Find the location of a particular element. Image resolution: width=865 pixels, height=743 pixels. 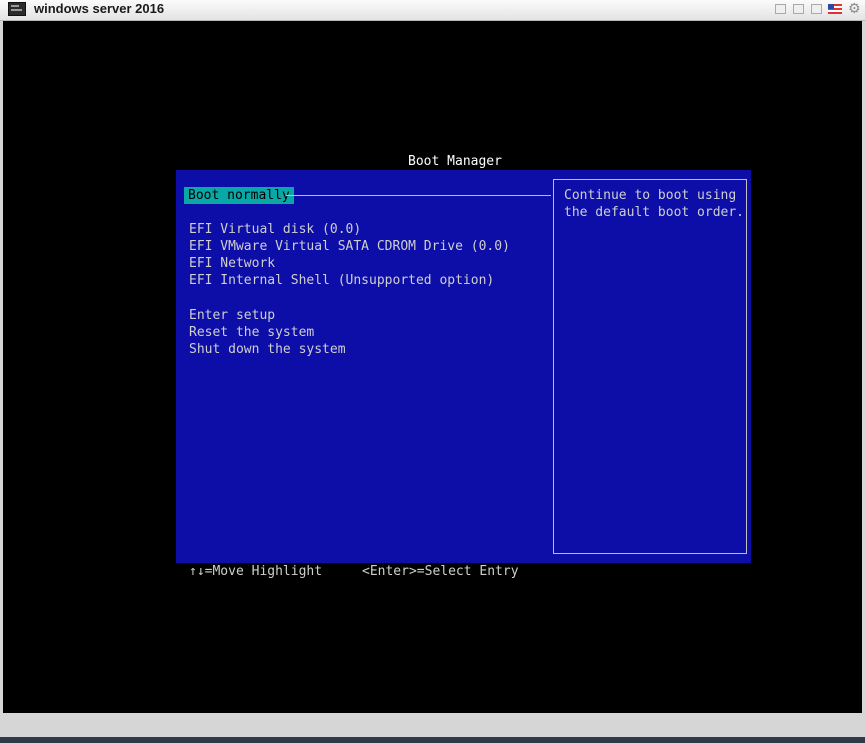

window-bottom-bar is located at coordinates (432, 728).